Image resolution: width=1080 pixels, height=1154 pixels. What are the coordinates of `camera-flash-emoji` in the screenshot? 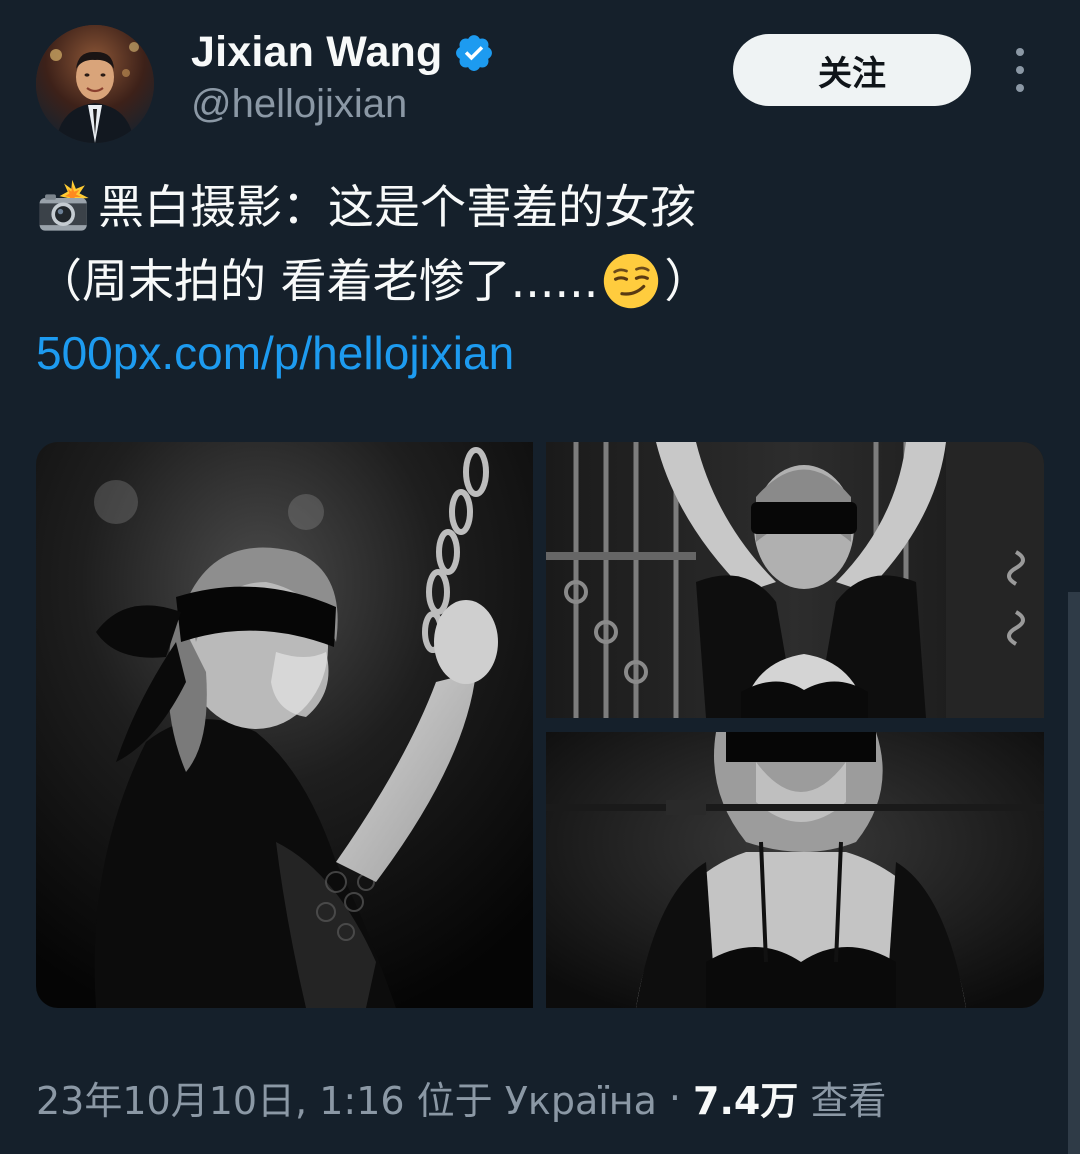 It's located at (64, 205).